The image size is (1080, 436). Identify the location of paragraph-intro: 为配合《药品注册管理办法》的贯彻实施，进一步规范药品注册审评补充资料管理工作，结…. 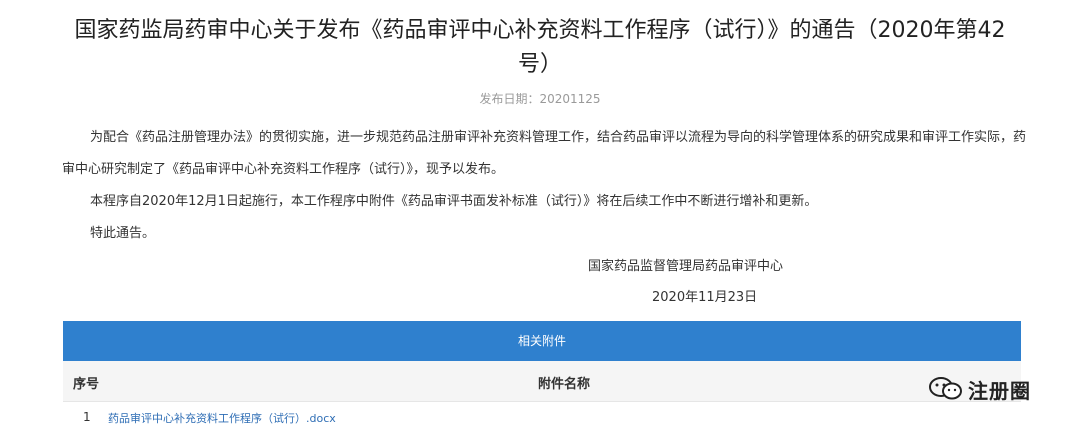
(544, 153).